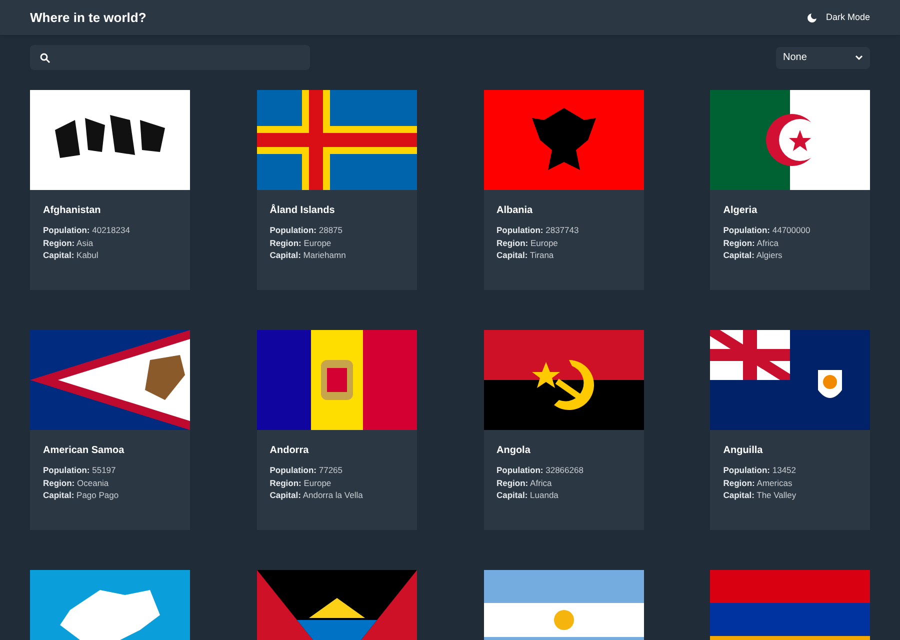 Image resolution: width=900 pixels, height=640 pixels. I want to click on region-filter: None, so click(823, 57).